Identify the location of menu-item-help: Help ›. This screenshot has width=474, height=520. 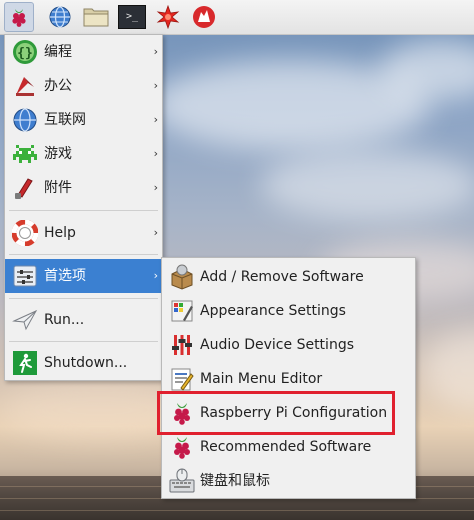
(83, 233).